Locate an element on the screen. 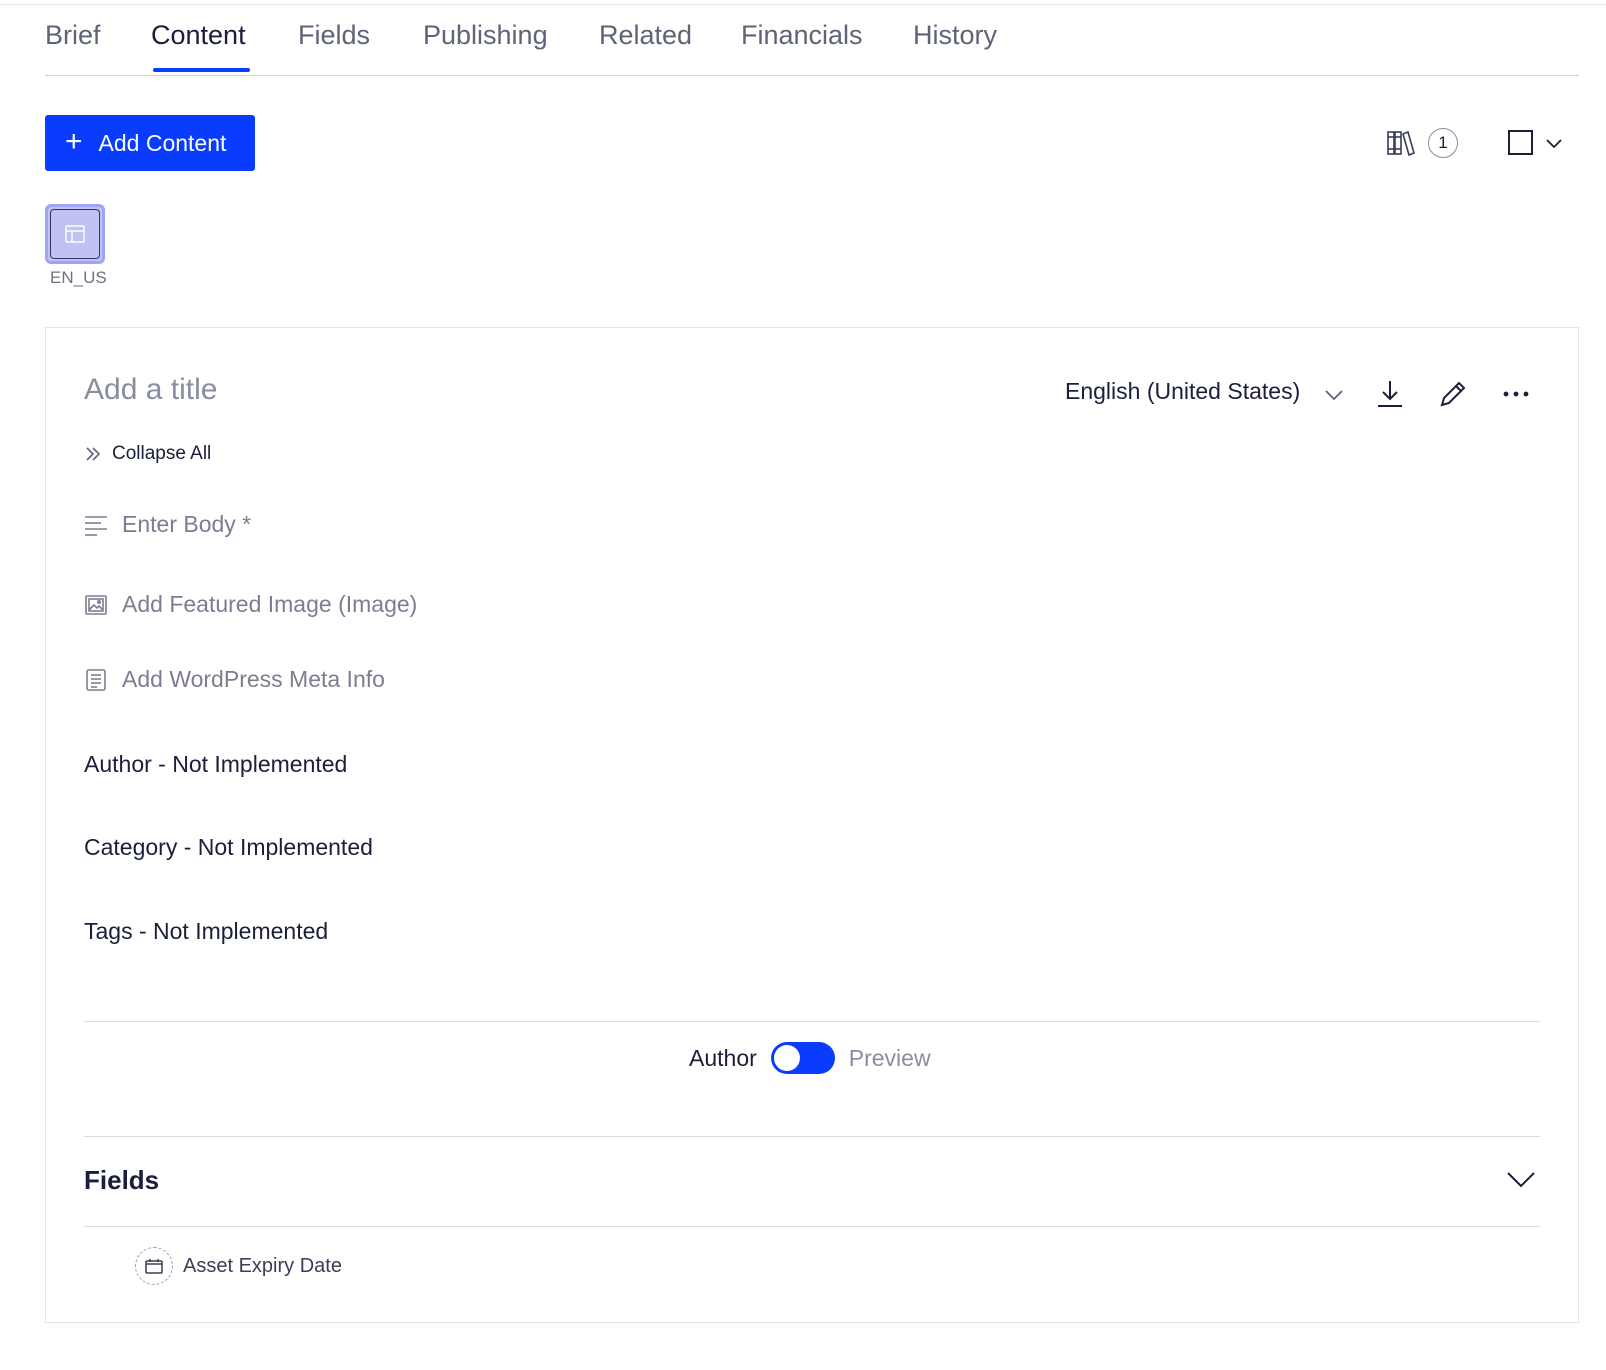  add-content-button: + Add Content is located at coordinates (150, 143).